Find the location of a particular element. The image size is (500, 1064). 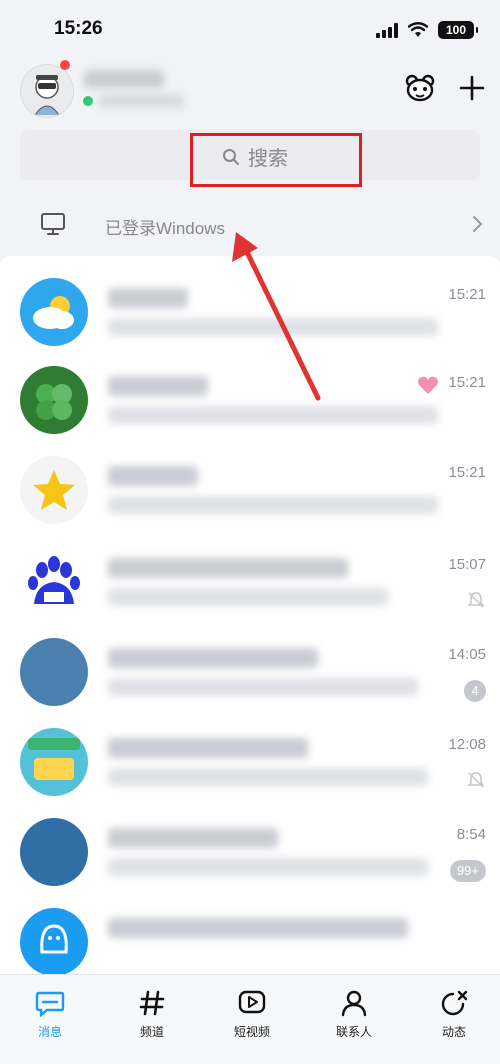

unread-badge: 99+ is located at coordinates (467, 871).